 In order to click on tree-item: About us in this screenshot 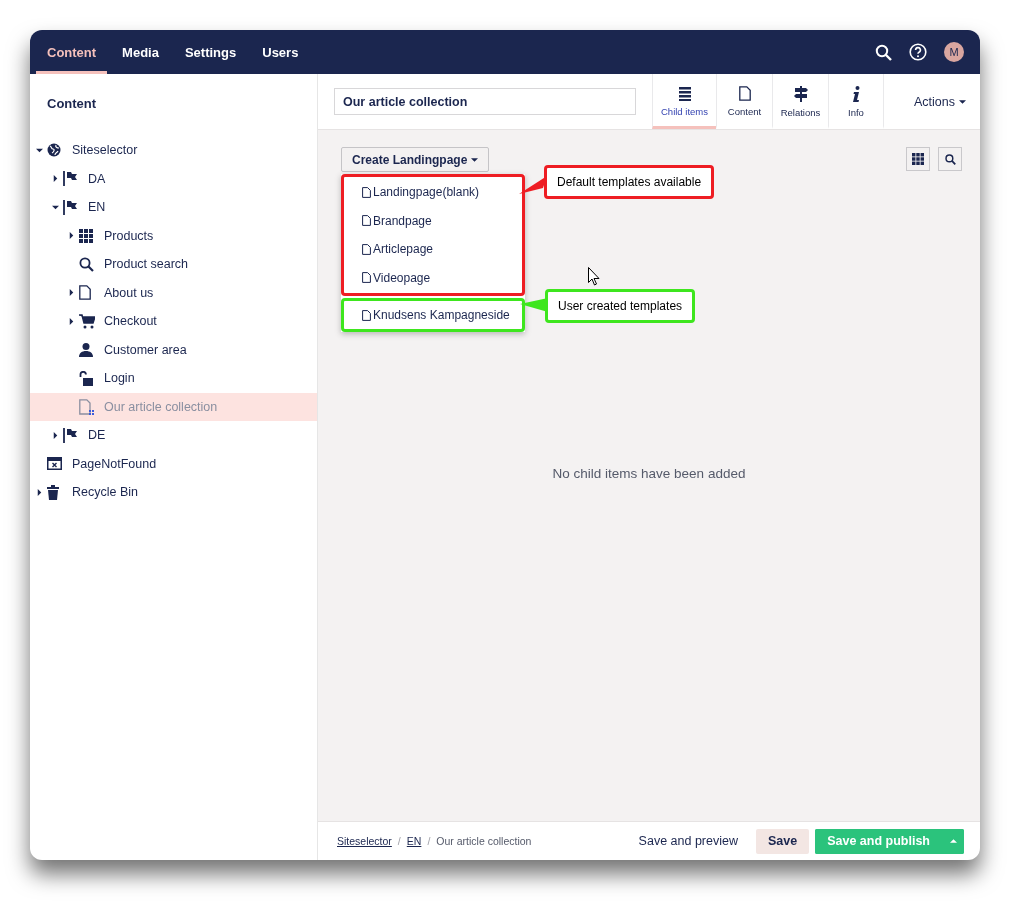, I will do `click(173, 292)`.